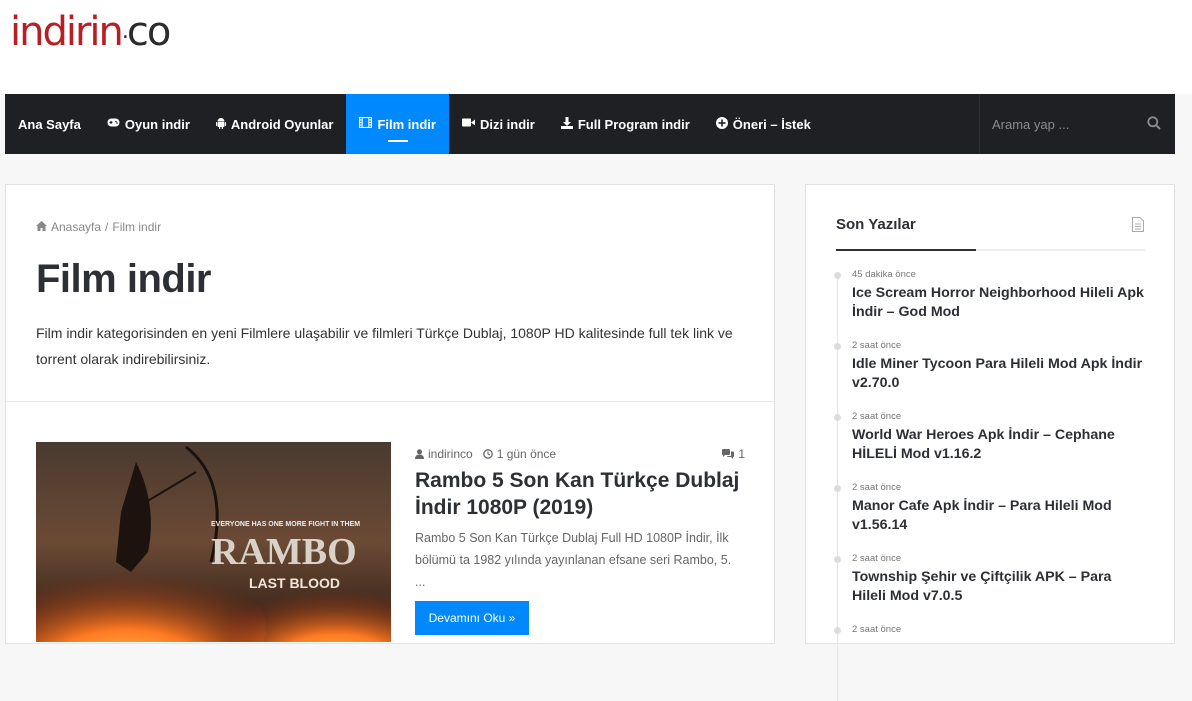 The image size is (1192, 701). I want to click on widget-title-underline, so click(990, 250).